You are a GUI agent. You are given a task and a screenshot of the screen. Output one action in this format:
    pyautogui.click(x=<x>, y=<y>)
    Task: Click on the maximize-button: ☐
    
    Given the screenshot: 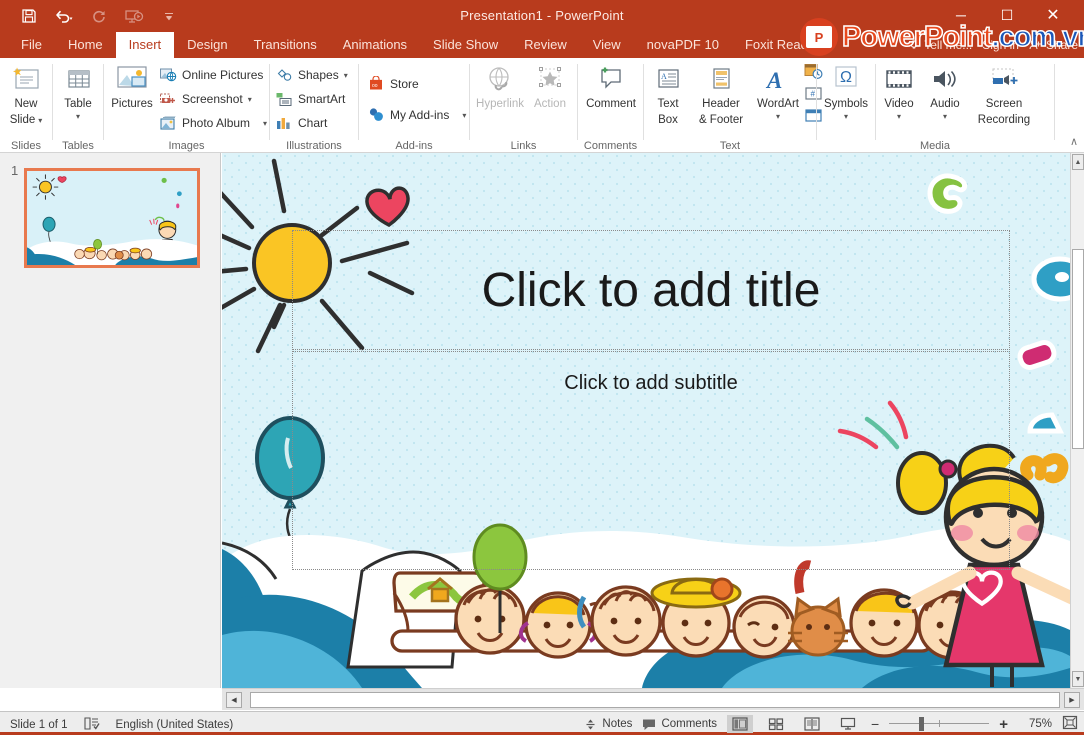 What is the action you would take?
    pyautogui.click(x=1007, y=15)
    